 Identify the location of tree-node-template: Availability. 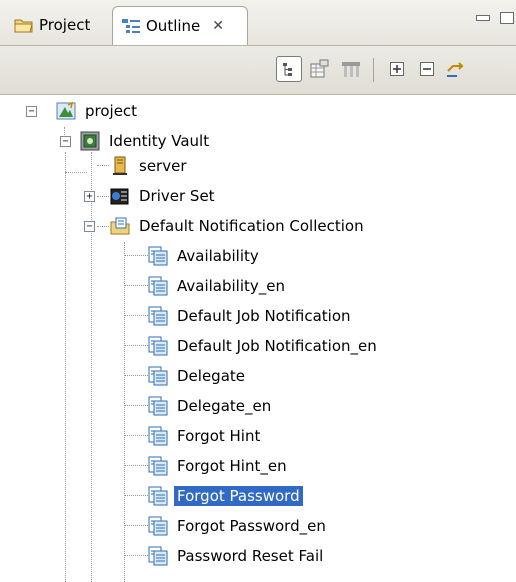
(205, 256).